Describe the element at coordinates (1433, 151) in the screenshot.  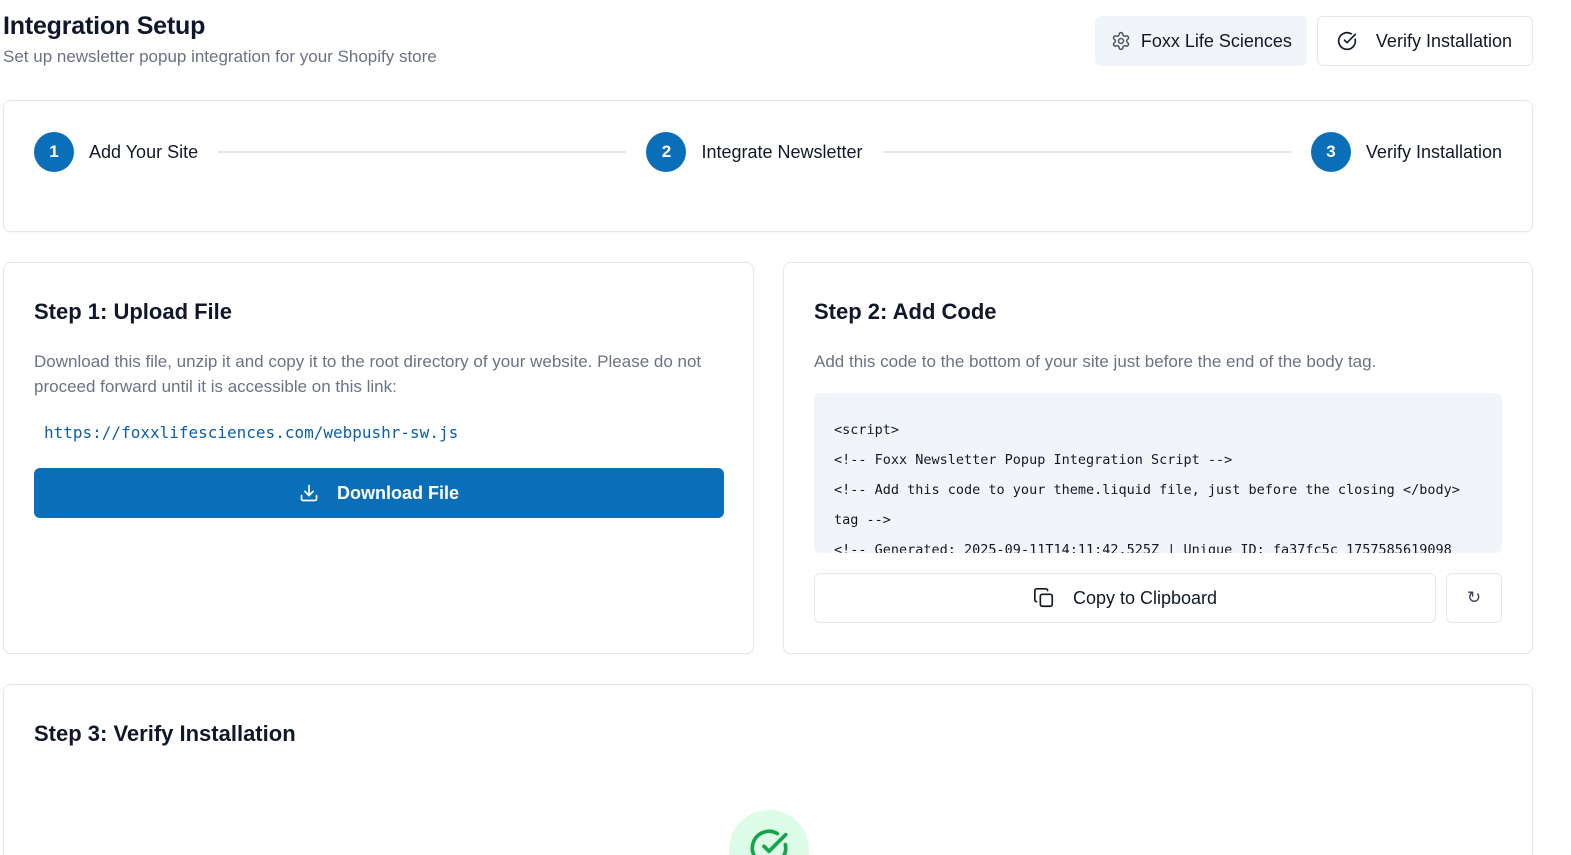
I see `step-label: Verify Installation` at that location.